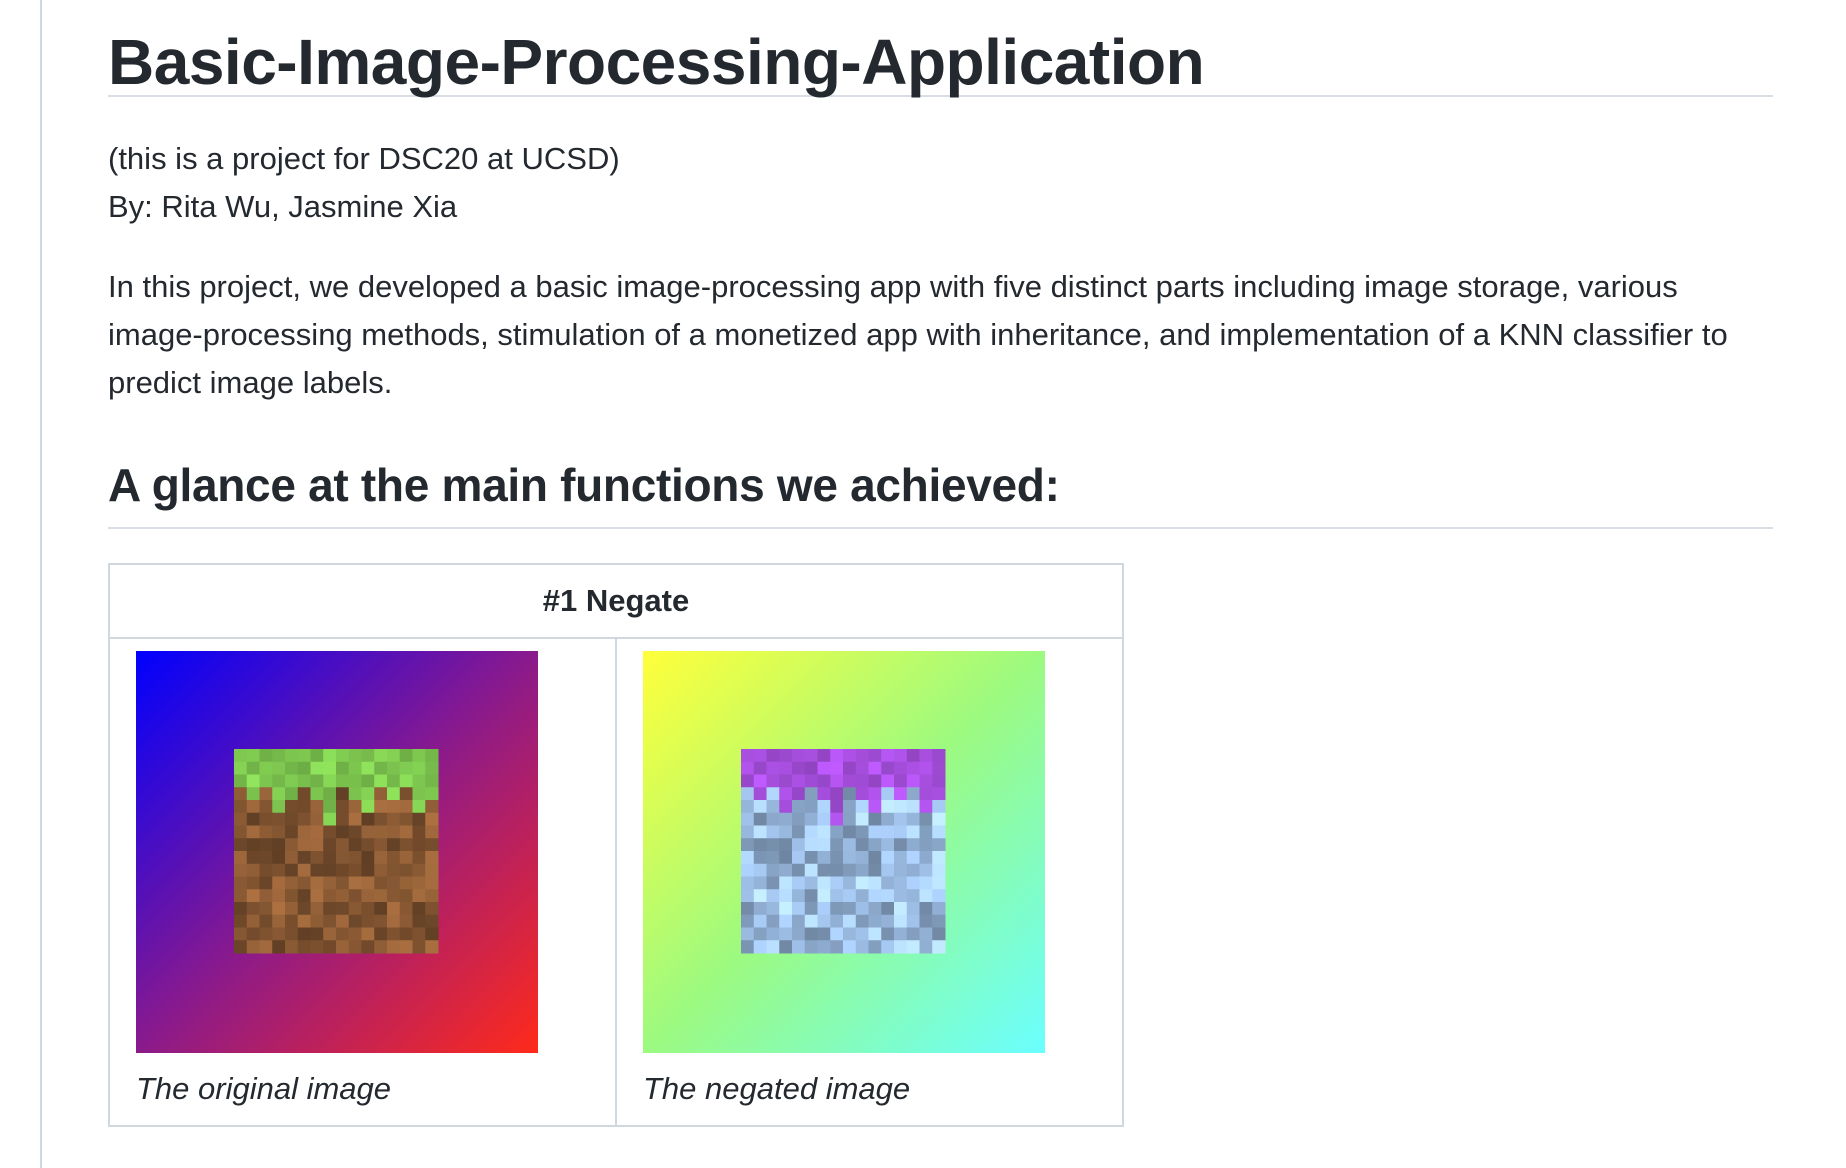 The image size is (1846, 1168). Describe the element at coordinates (264, 1088) in the screenshot. I see `original-caption: The original image` at that location.